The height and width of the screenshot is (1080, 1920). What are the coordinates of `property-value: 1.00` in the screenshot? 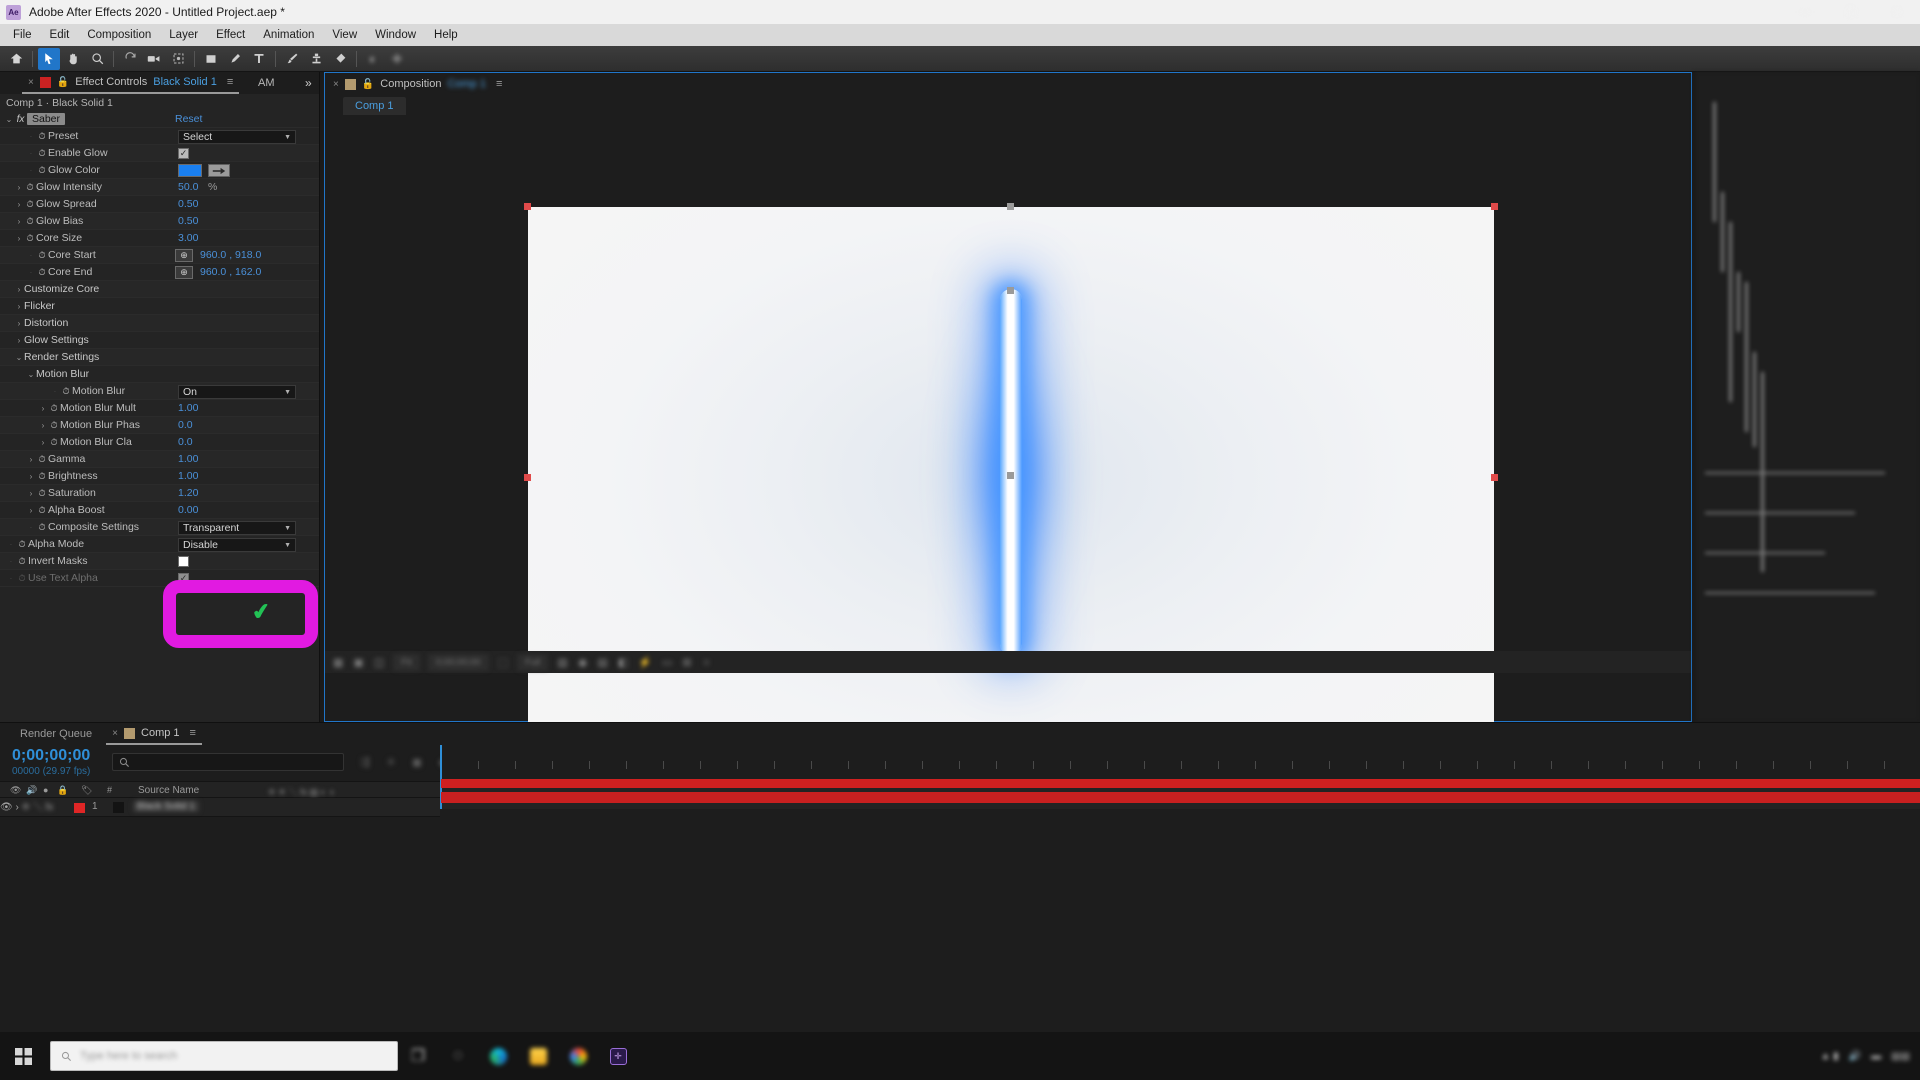 It's located at (188, 459).